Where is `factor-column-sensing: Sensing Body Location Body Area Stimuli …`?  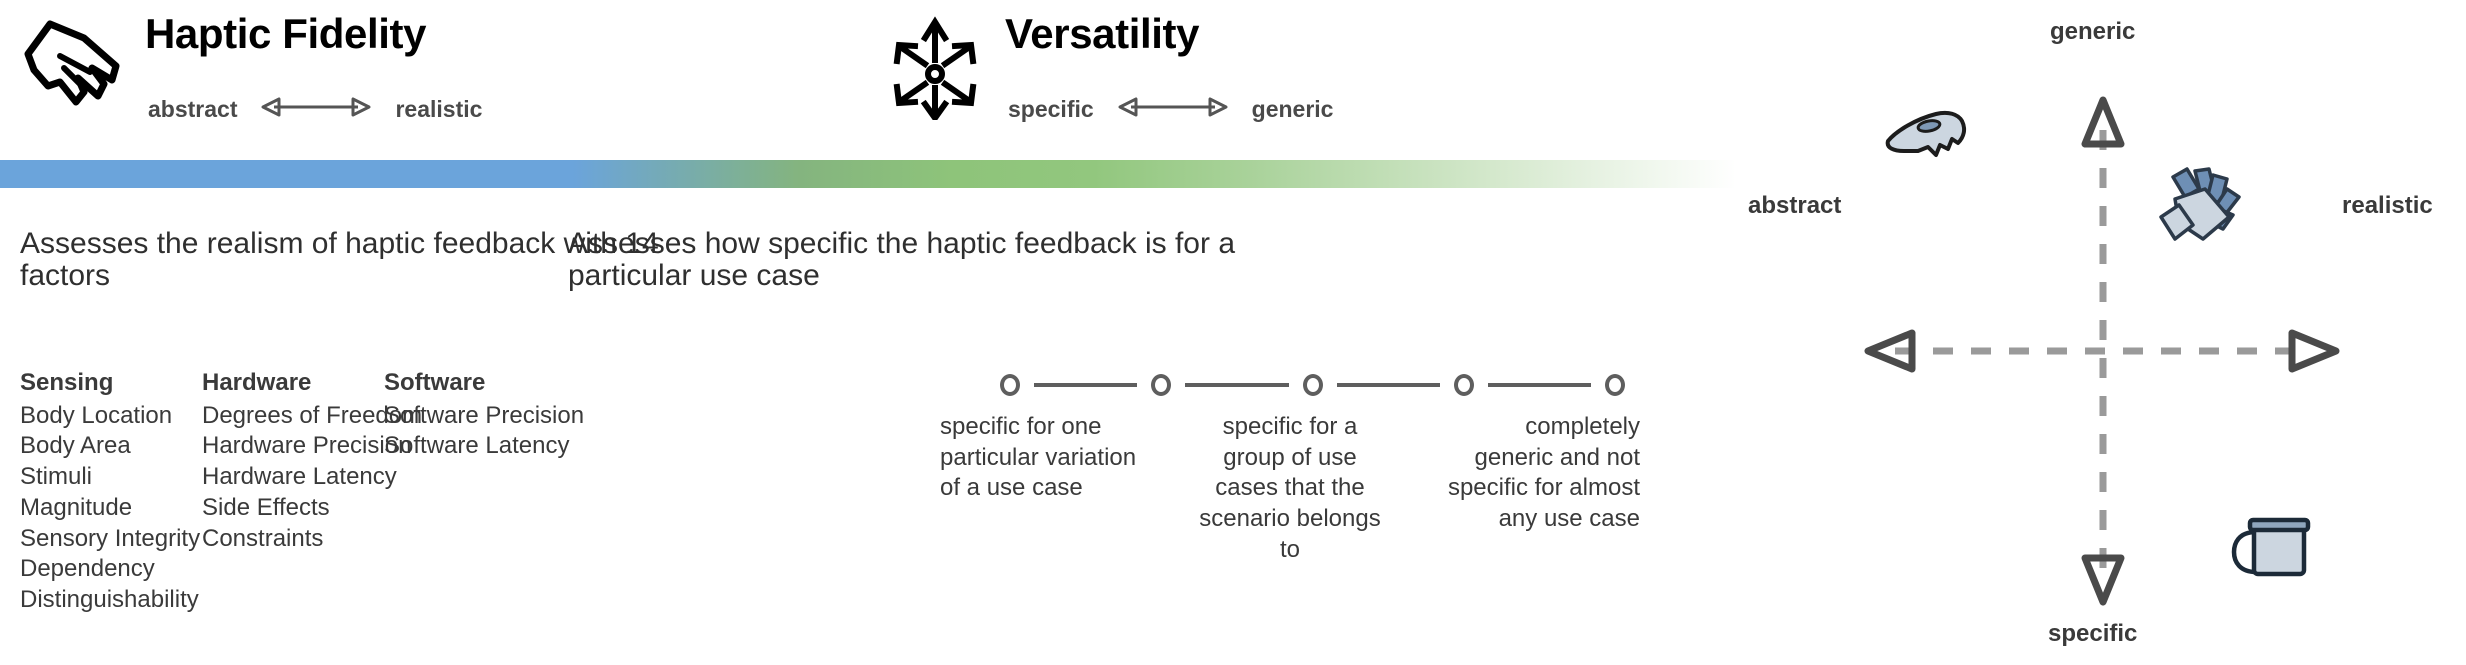
factor-column-sensing: Sensing Body Location Body Area Stimuli … is located at coordinates (111, 492).